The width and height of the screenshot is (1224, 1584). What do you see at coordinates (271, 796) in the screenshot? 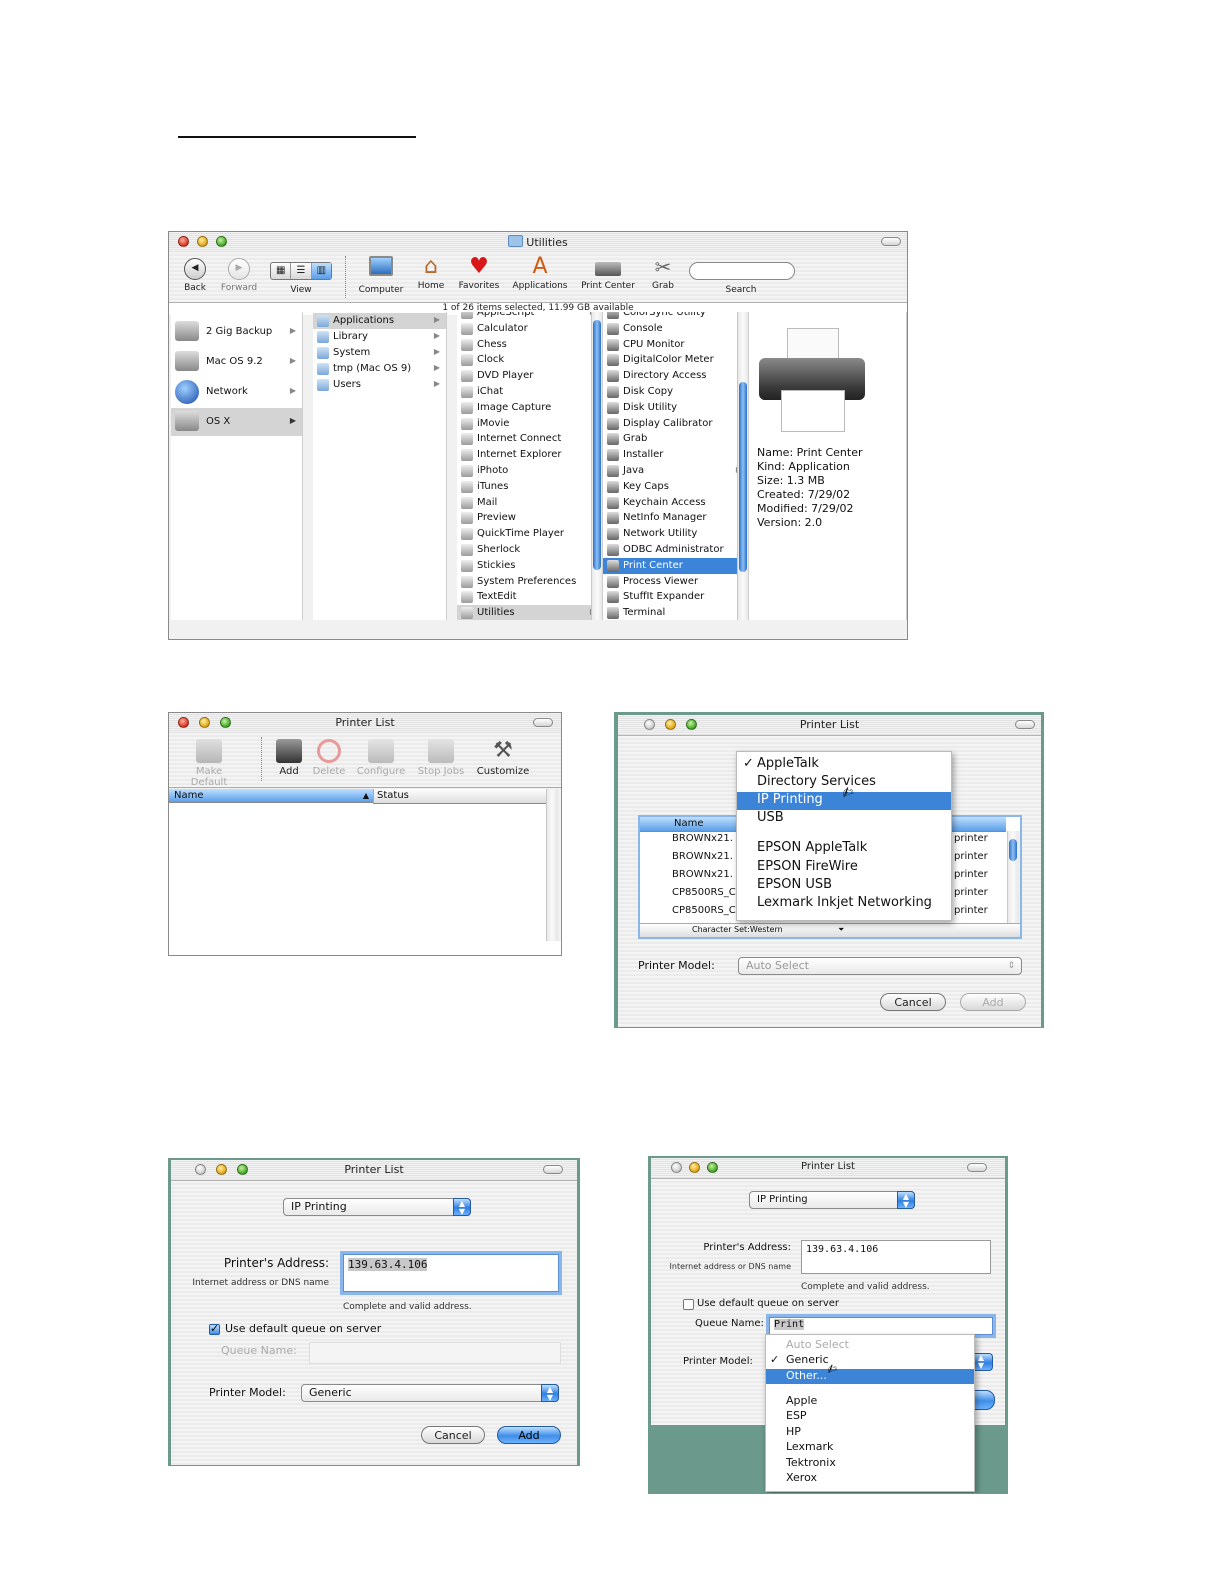
I see `column-header-name: Name ▲` at bounding box center [271, 796].